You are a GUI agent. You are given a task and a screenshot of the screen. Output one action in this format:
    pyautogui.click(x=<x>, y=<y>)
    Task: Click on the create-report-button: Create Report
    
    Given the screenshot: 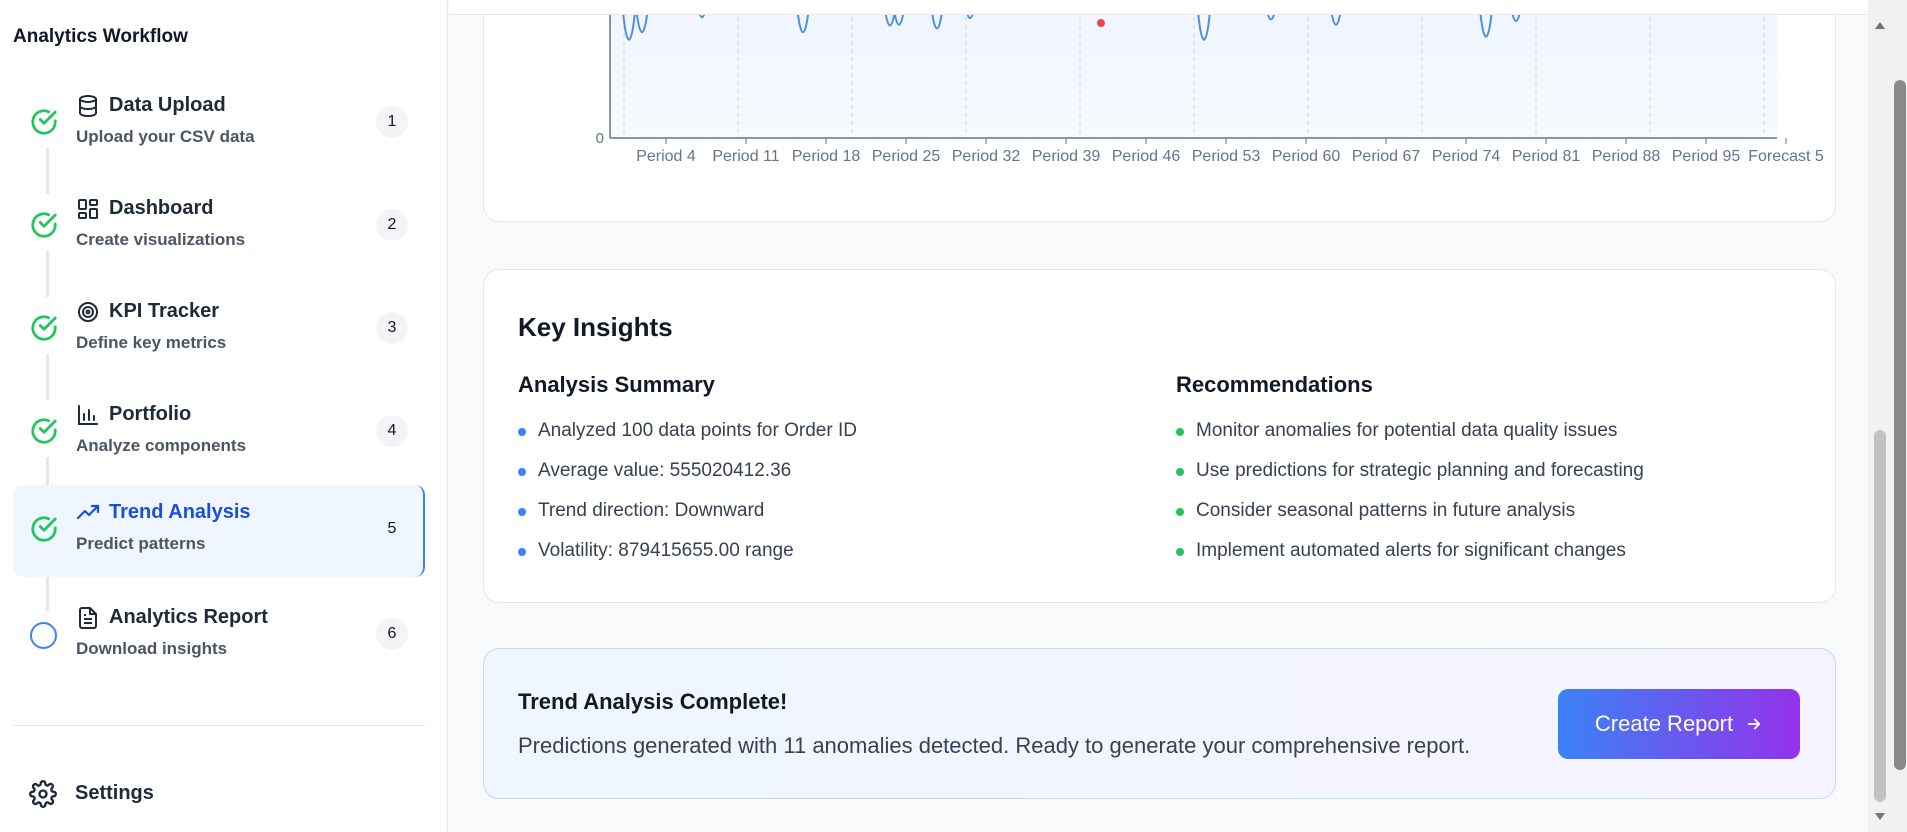 What is the action you would take?
    pyautogui.click(x=1679, y=724)
    